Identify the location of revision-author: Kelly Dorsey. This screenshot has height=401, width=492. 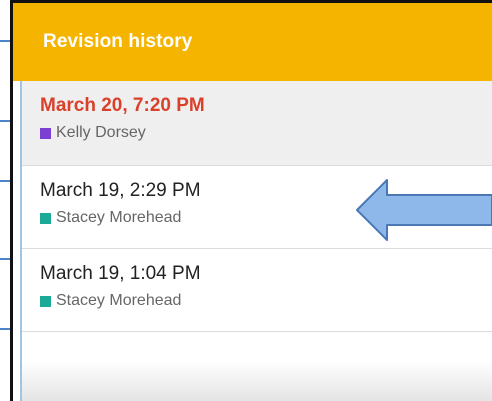
(93, 133).